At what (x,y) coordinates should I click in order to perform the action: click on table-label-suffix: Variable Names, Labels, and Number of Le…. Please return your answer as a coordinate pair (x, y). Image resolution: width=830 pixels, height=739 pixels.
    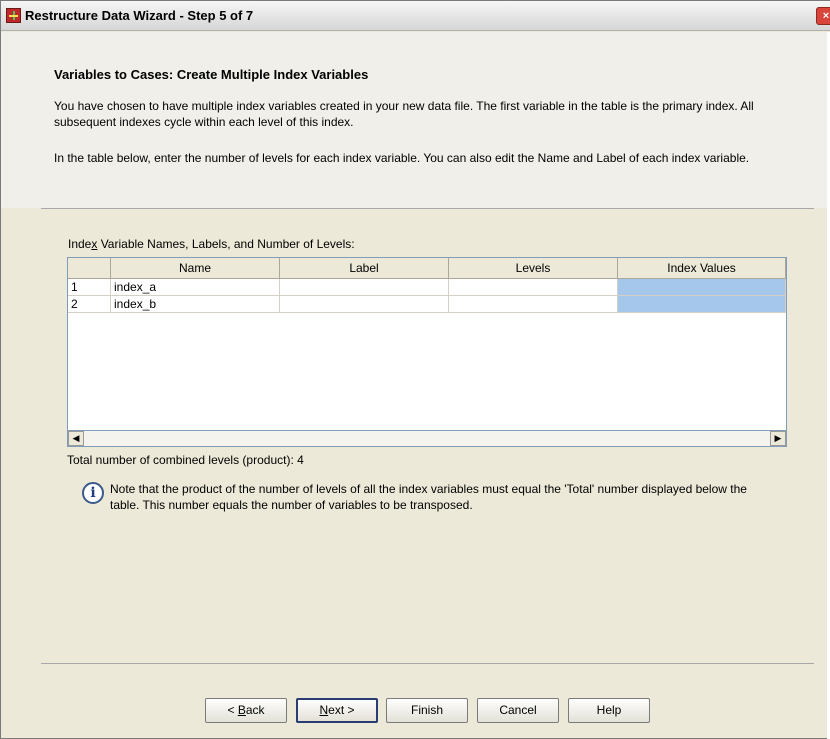
    Looking at the image, I should click on (226, 244).